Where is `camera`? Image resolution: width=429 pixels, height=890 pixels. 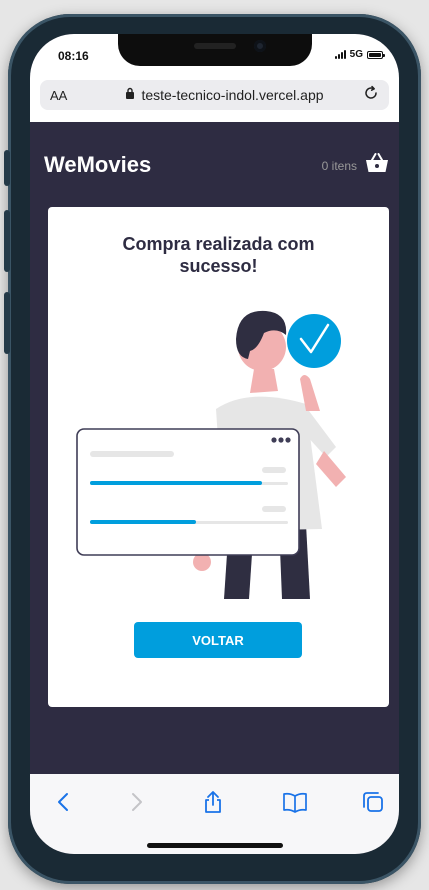
camera is located at coordinates (260, 46).